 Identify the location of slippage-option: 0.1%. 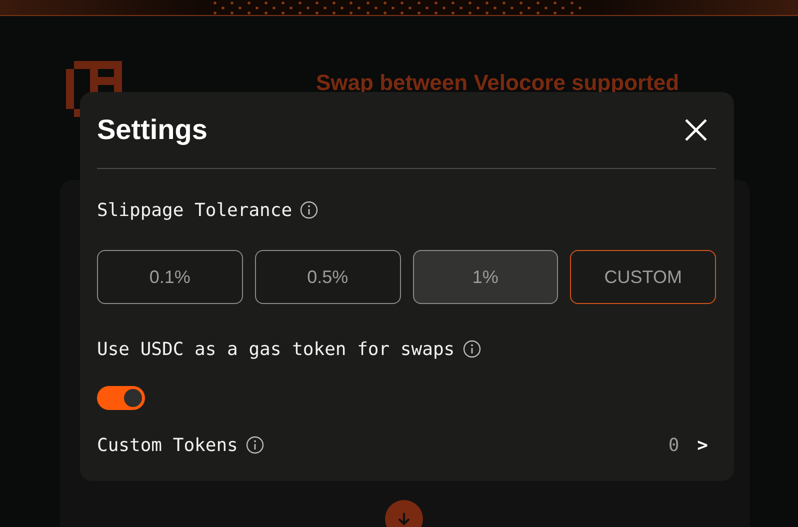
(170, 277).